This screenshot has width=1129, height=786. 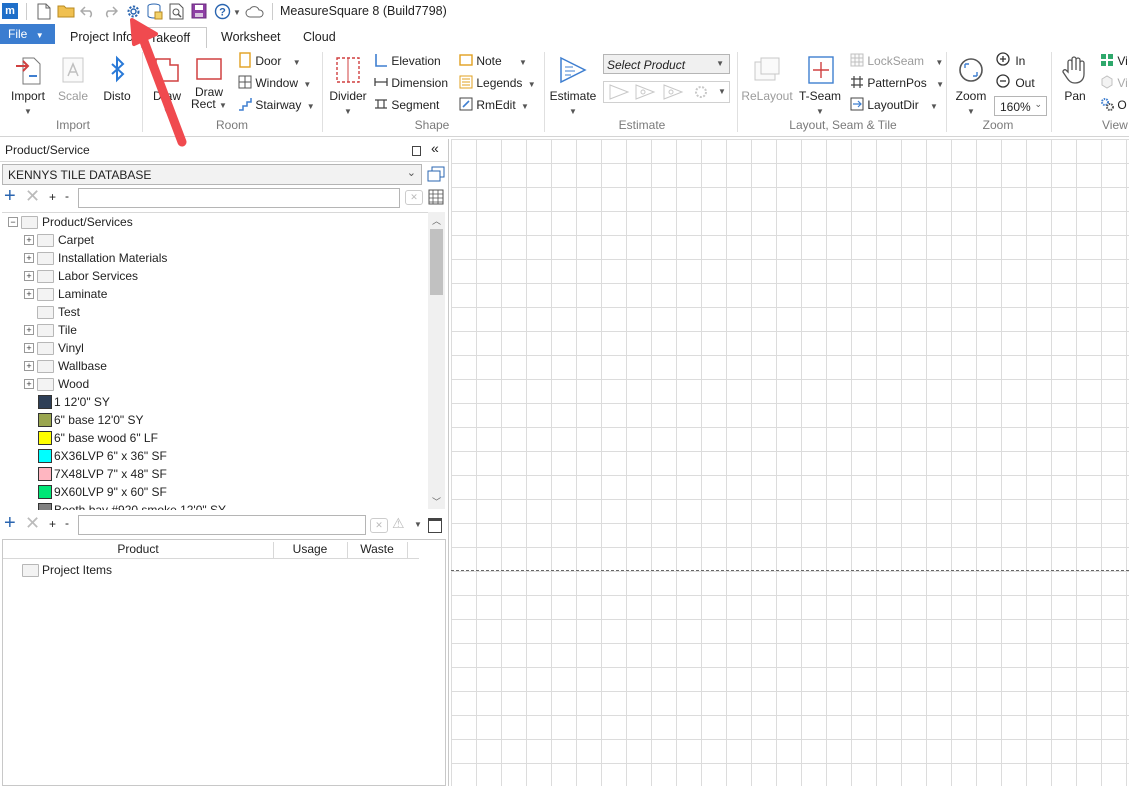 What do you see at coordinates (436, 174) in the screenshot?
I see `database-manage-icon` at bounding box center [436, 174].